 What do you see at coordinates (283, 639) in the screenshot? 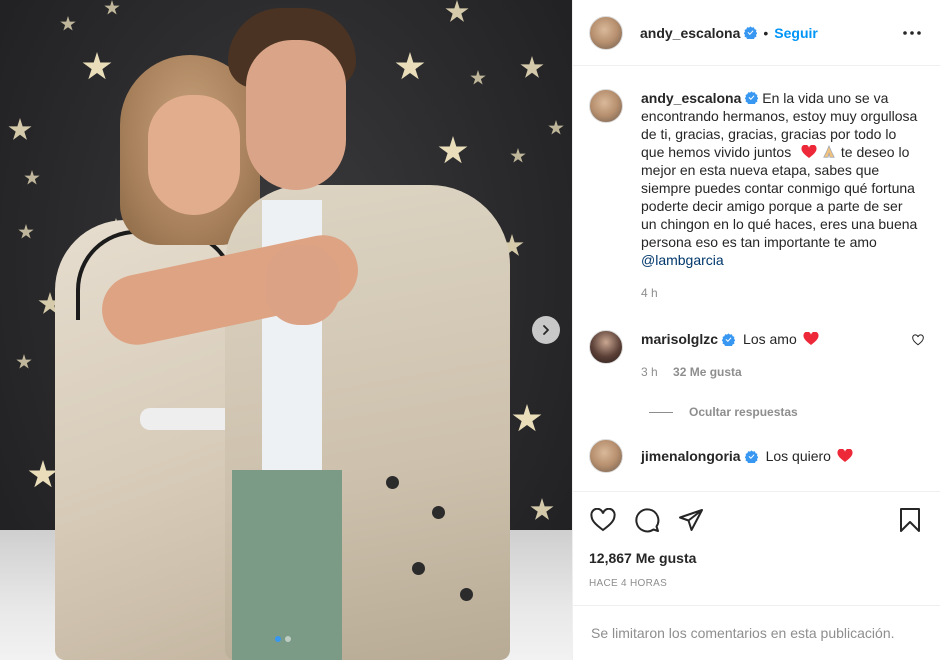
I see `carousel-indicator` at bounding box center [283, 639].